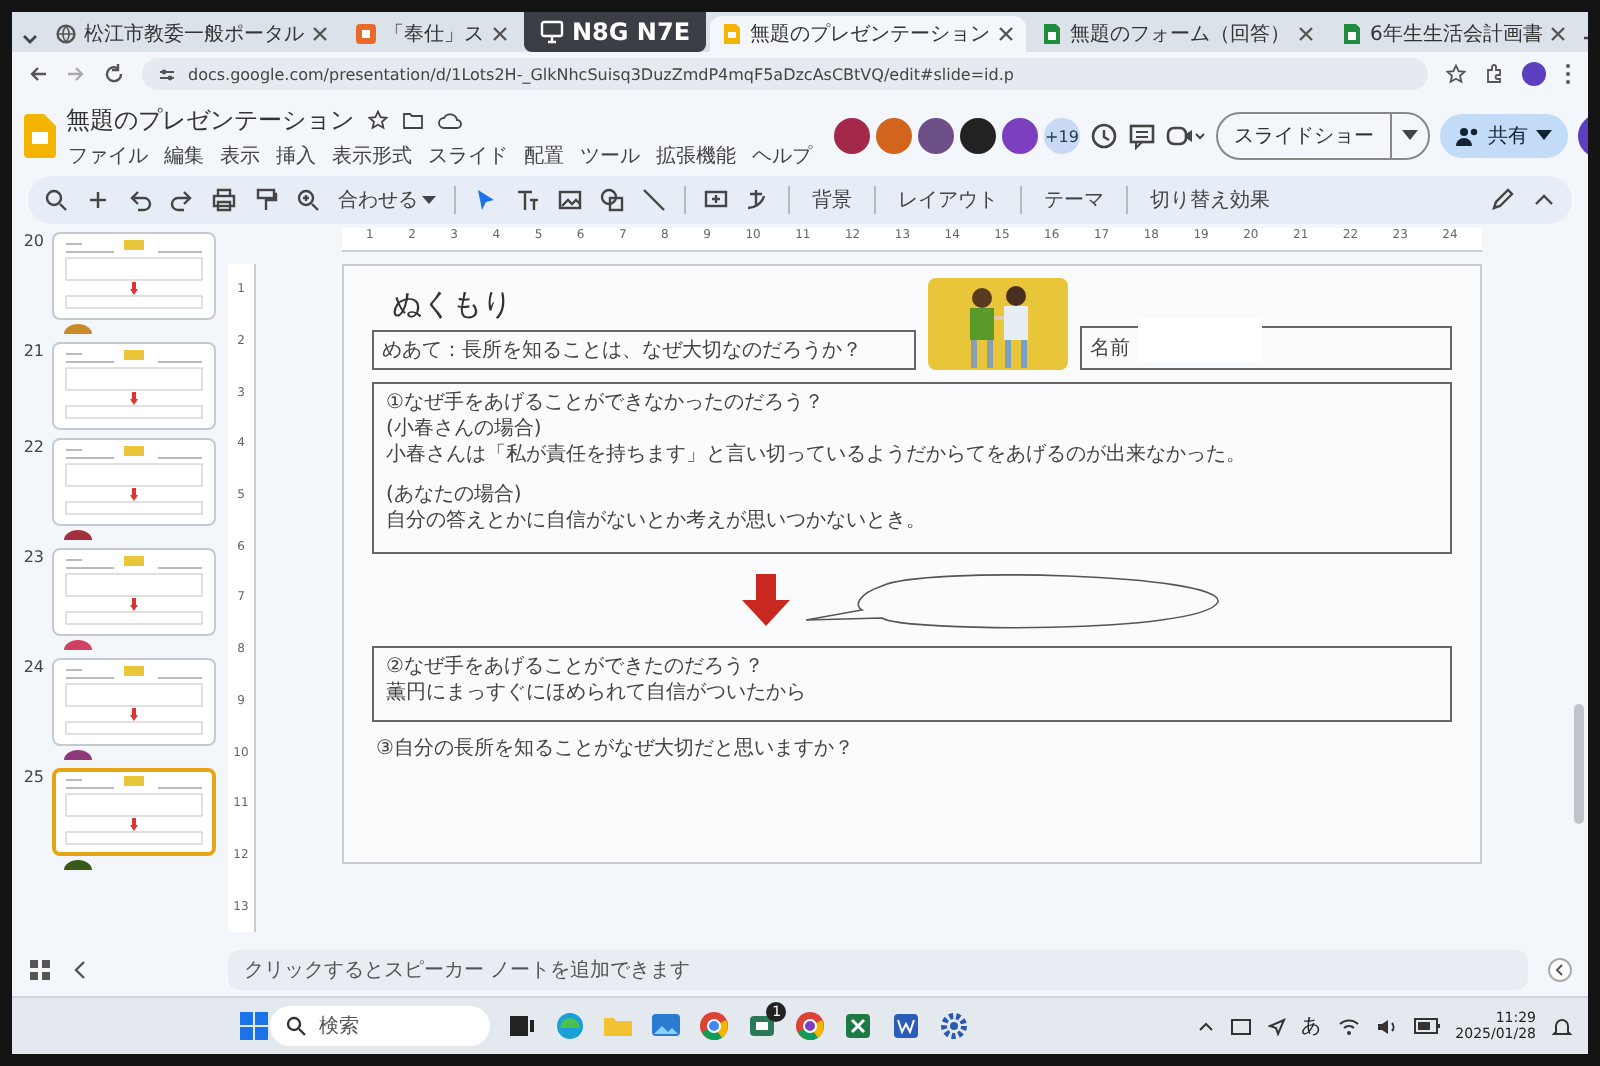  What do you see at coordinates (1186, 136) in the screenshot?
I see `video-call-icon` at bounding box center [1186, 136].